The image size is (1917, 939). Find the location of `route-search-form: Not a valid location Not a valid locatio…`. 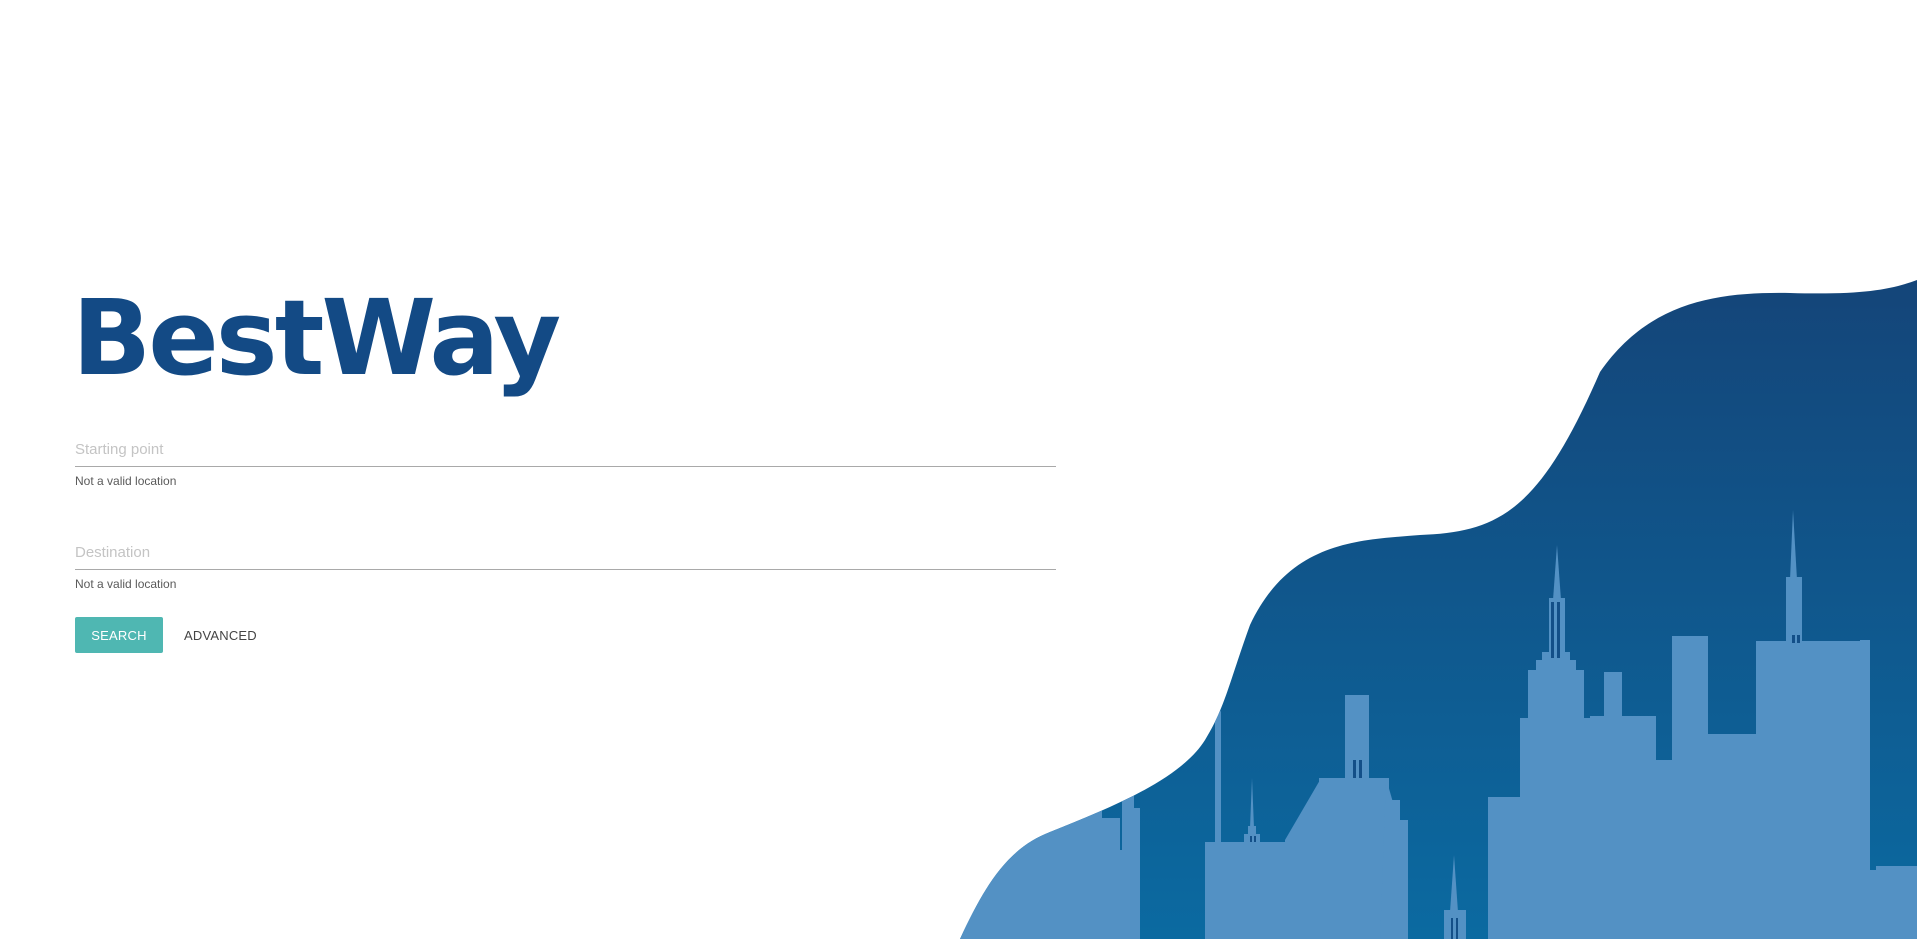

route-search-form: Not a valid location Not a valid locatio… is located at coordinates (565, 539).